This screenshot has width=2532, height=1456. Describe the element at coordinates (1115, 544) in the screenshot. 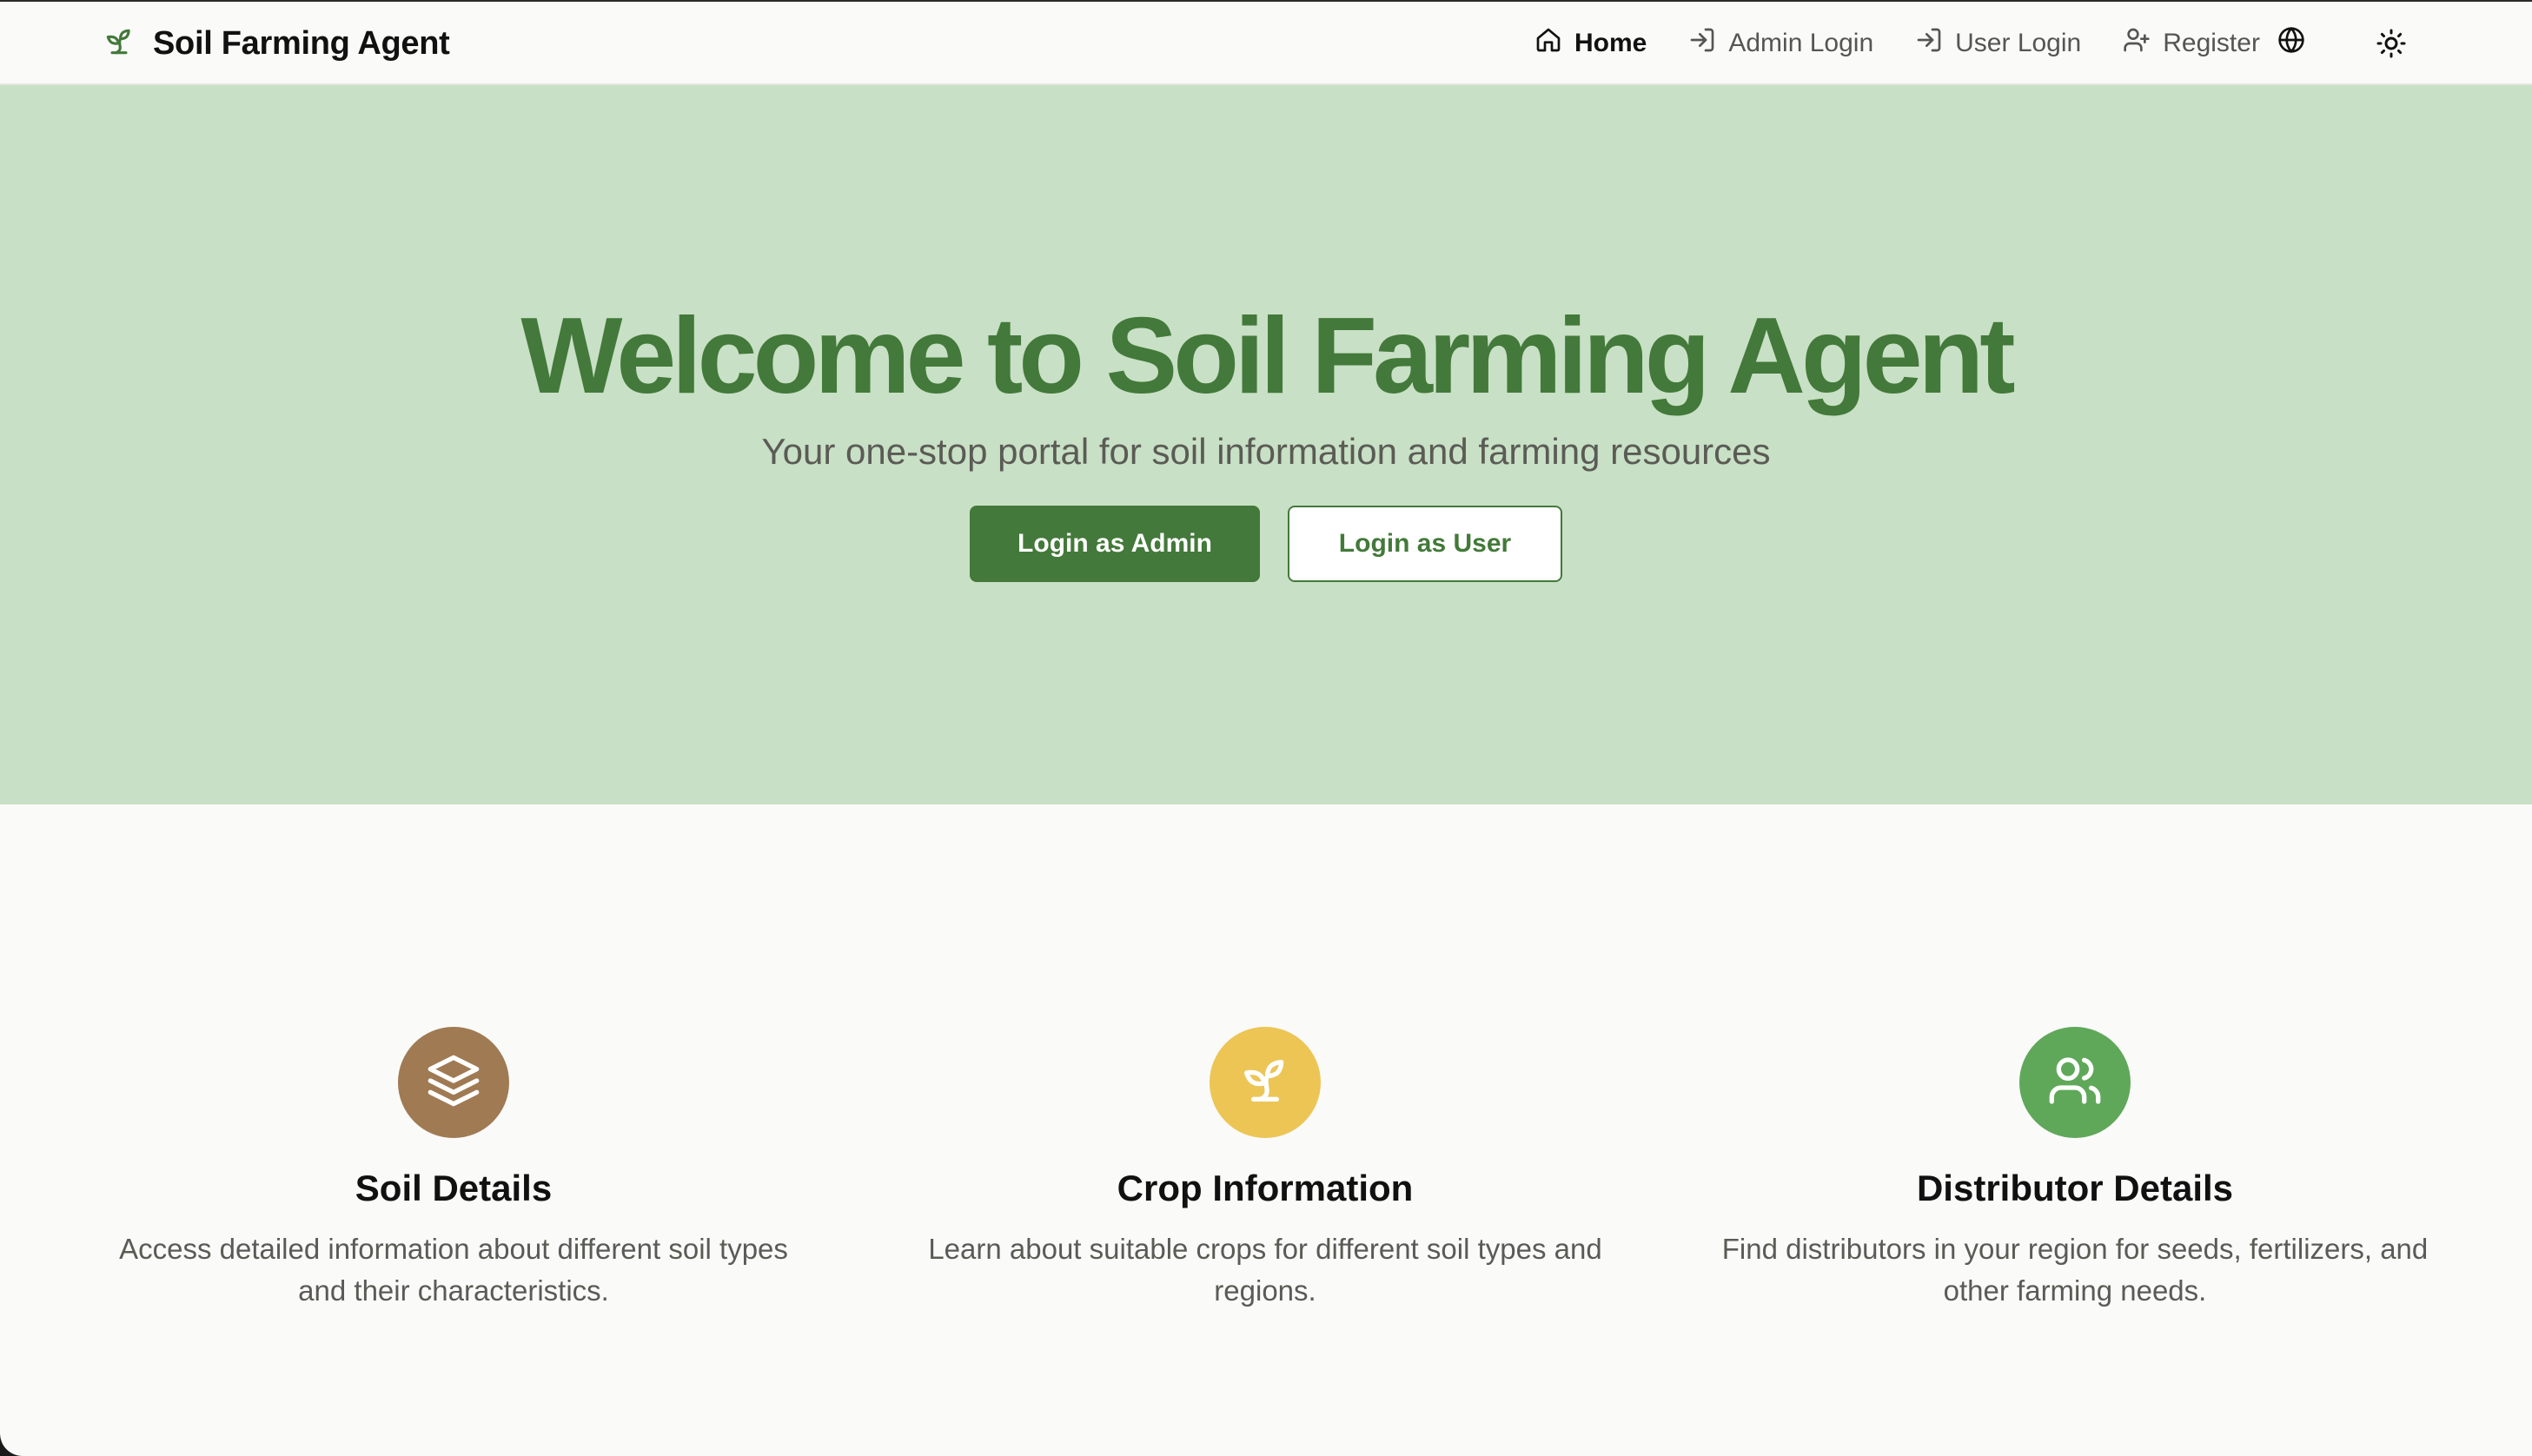

I see `login-as-admin-button: Login as Admin` at that location.